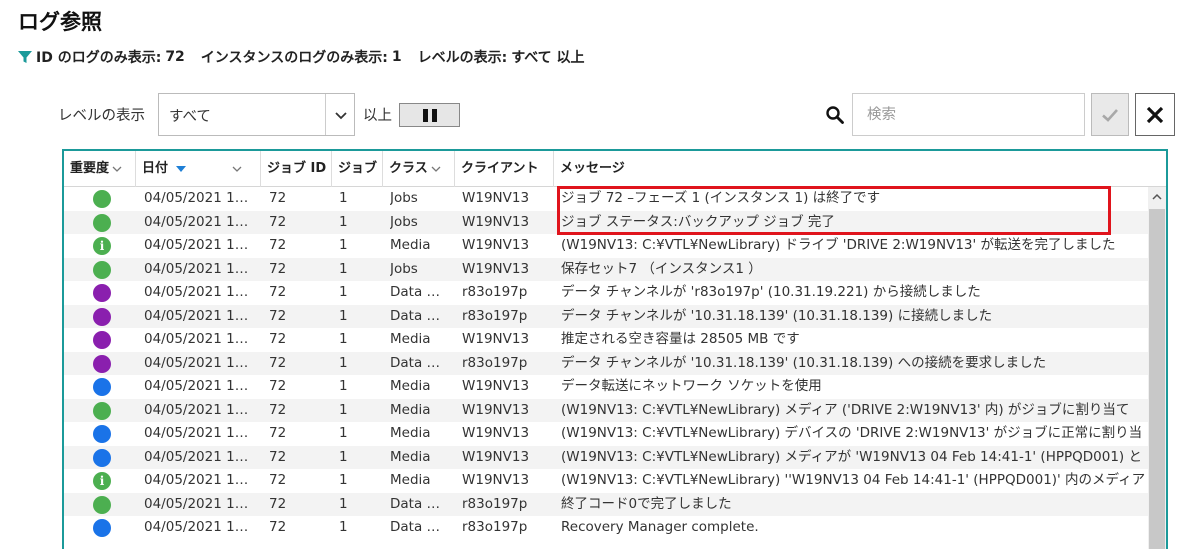 The image size is (1186, 549). What do you see at coordinates (325, 114) in the screenshot?
I see `level-select-divider` at bounding box center [325, 114].